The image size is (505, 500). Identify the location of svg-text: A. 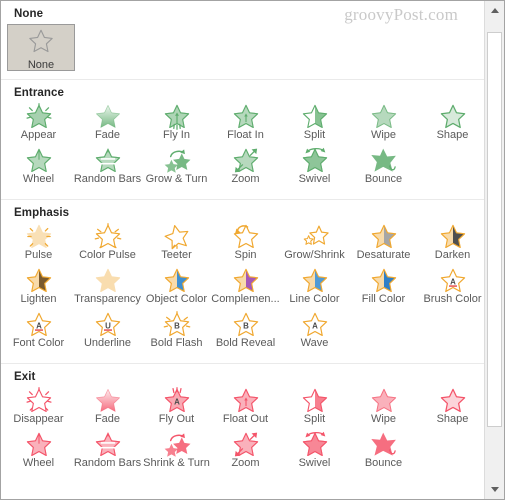
(39, 325).